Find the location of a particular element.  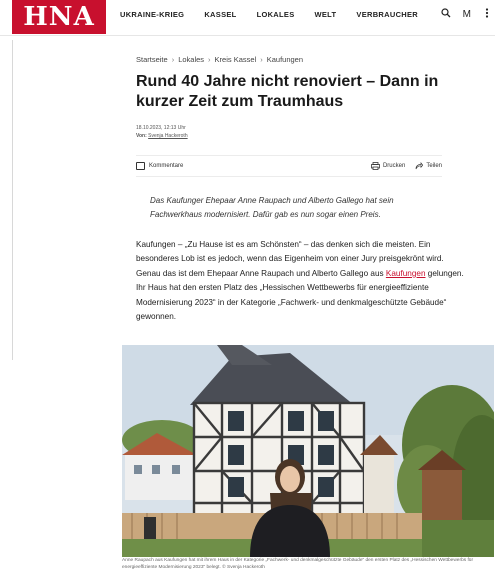

article-tools: Drucken Teilen is located at coordinates (406, 166).